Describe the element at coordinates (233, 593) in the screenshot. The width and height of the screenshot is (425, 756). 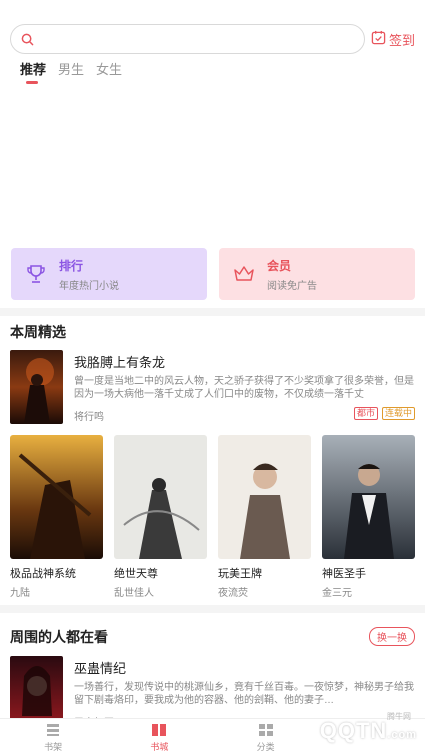
I see `book-author: 夜流荧` at that location.